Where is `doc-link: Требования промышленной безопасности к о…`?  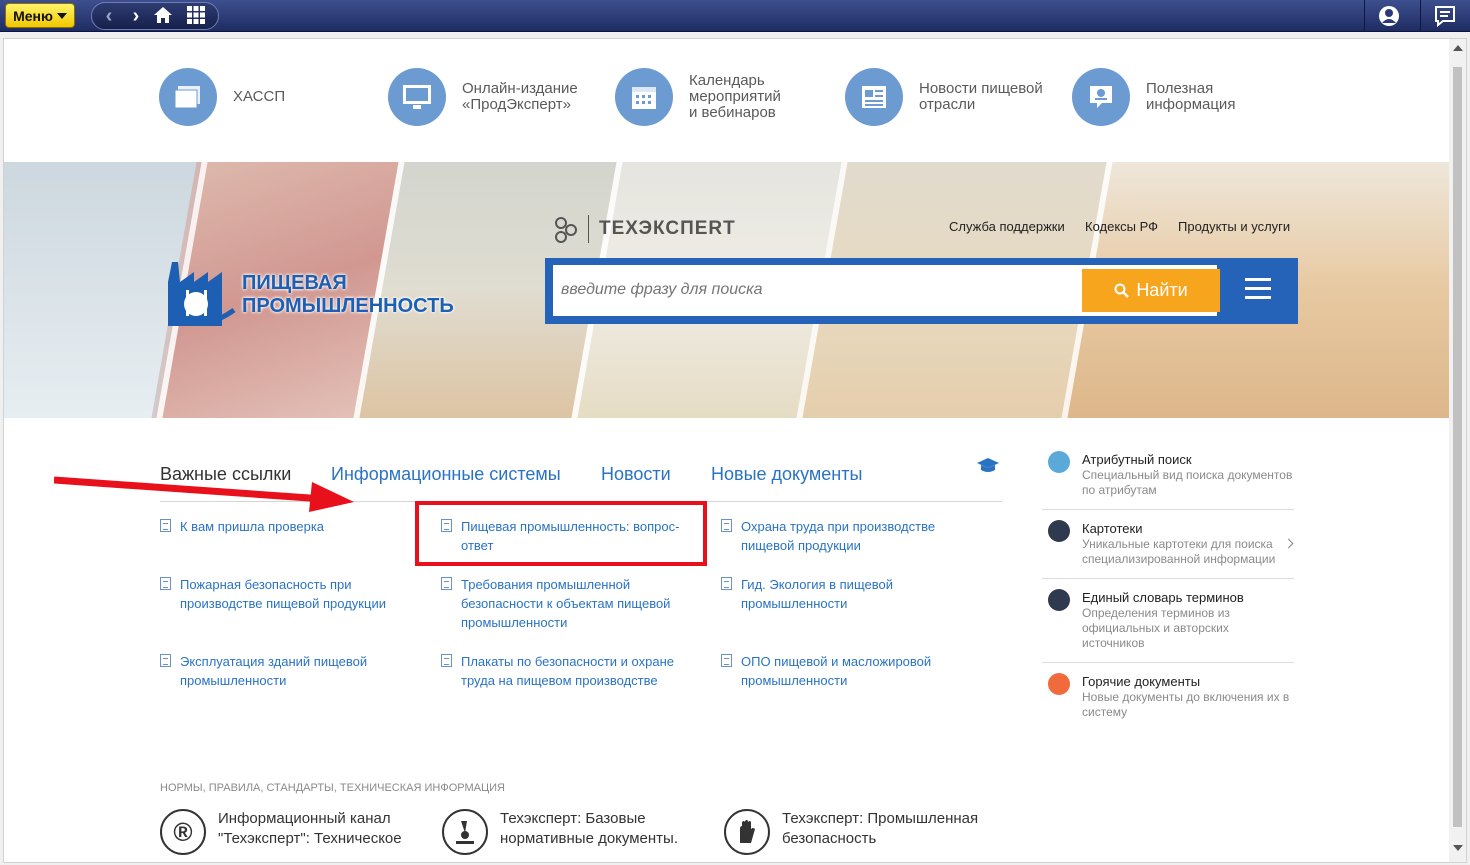
doc-link: Требования промышленной безопасности к о… is located at coordinates (561, 603).